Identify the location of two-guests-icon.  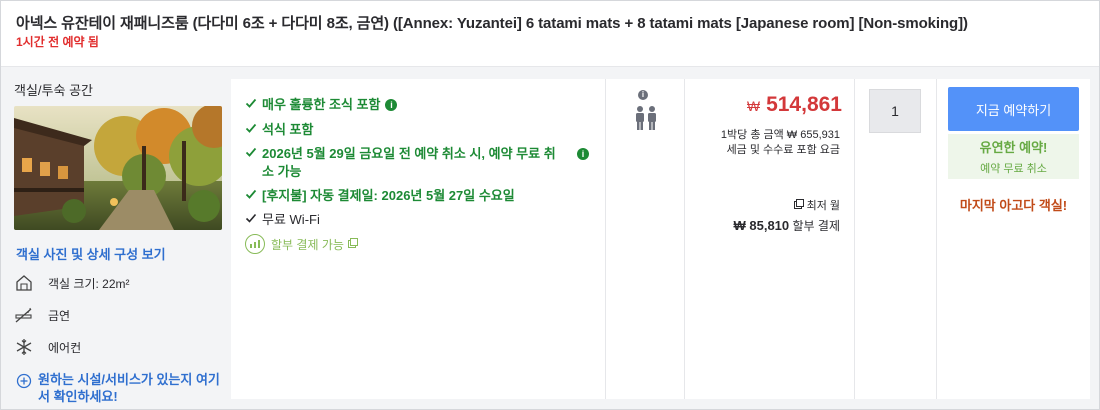
(646, 120).